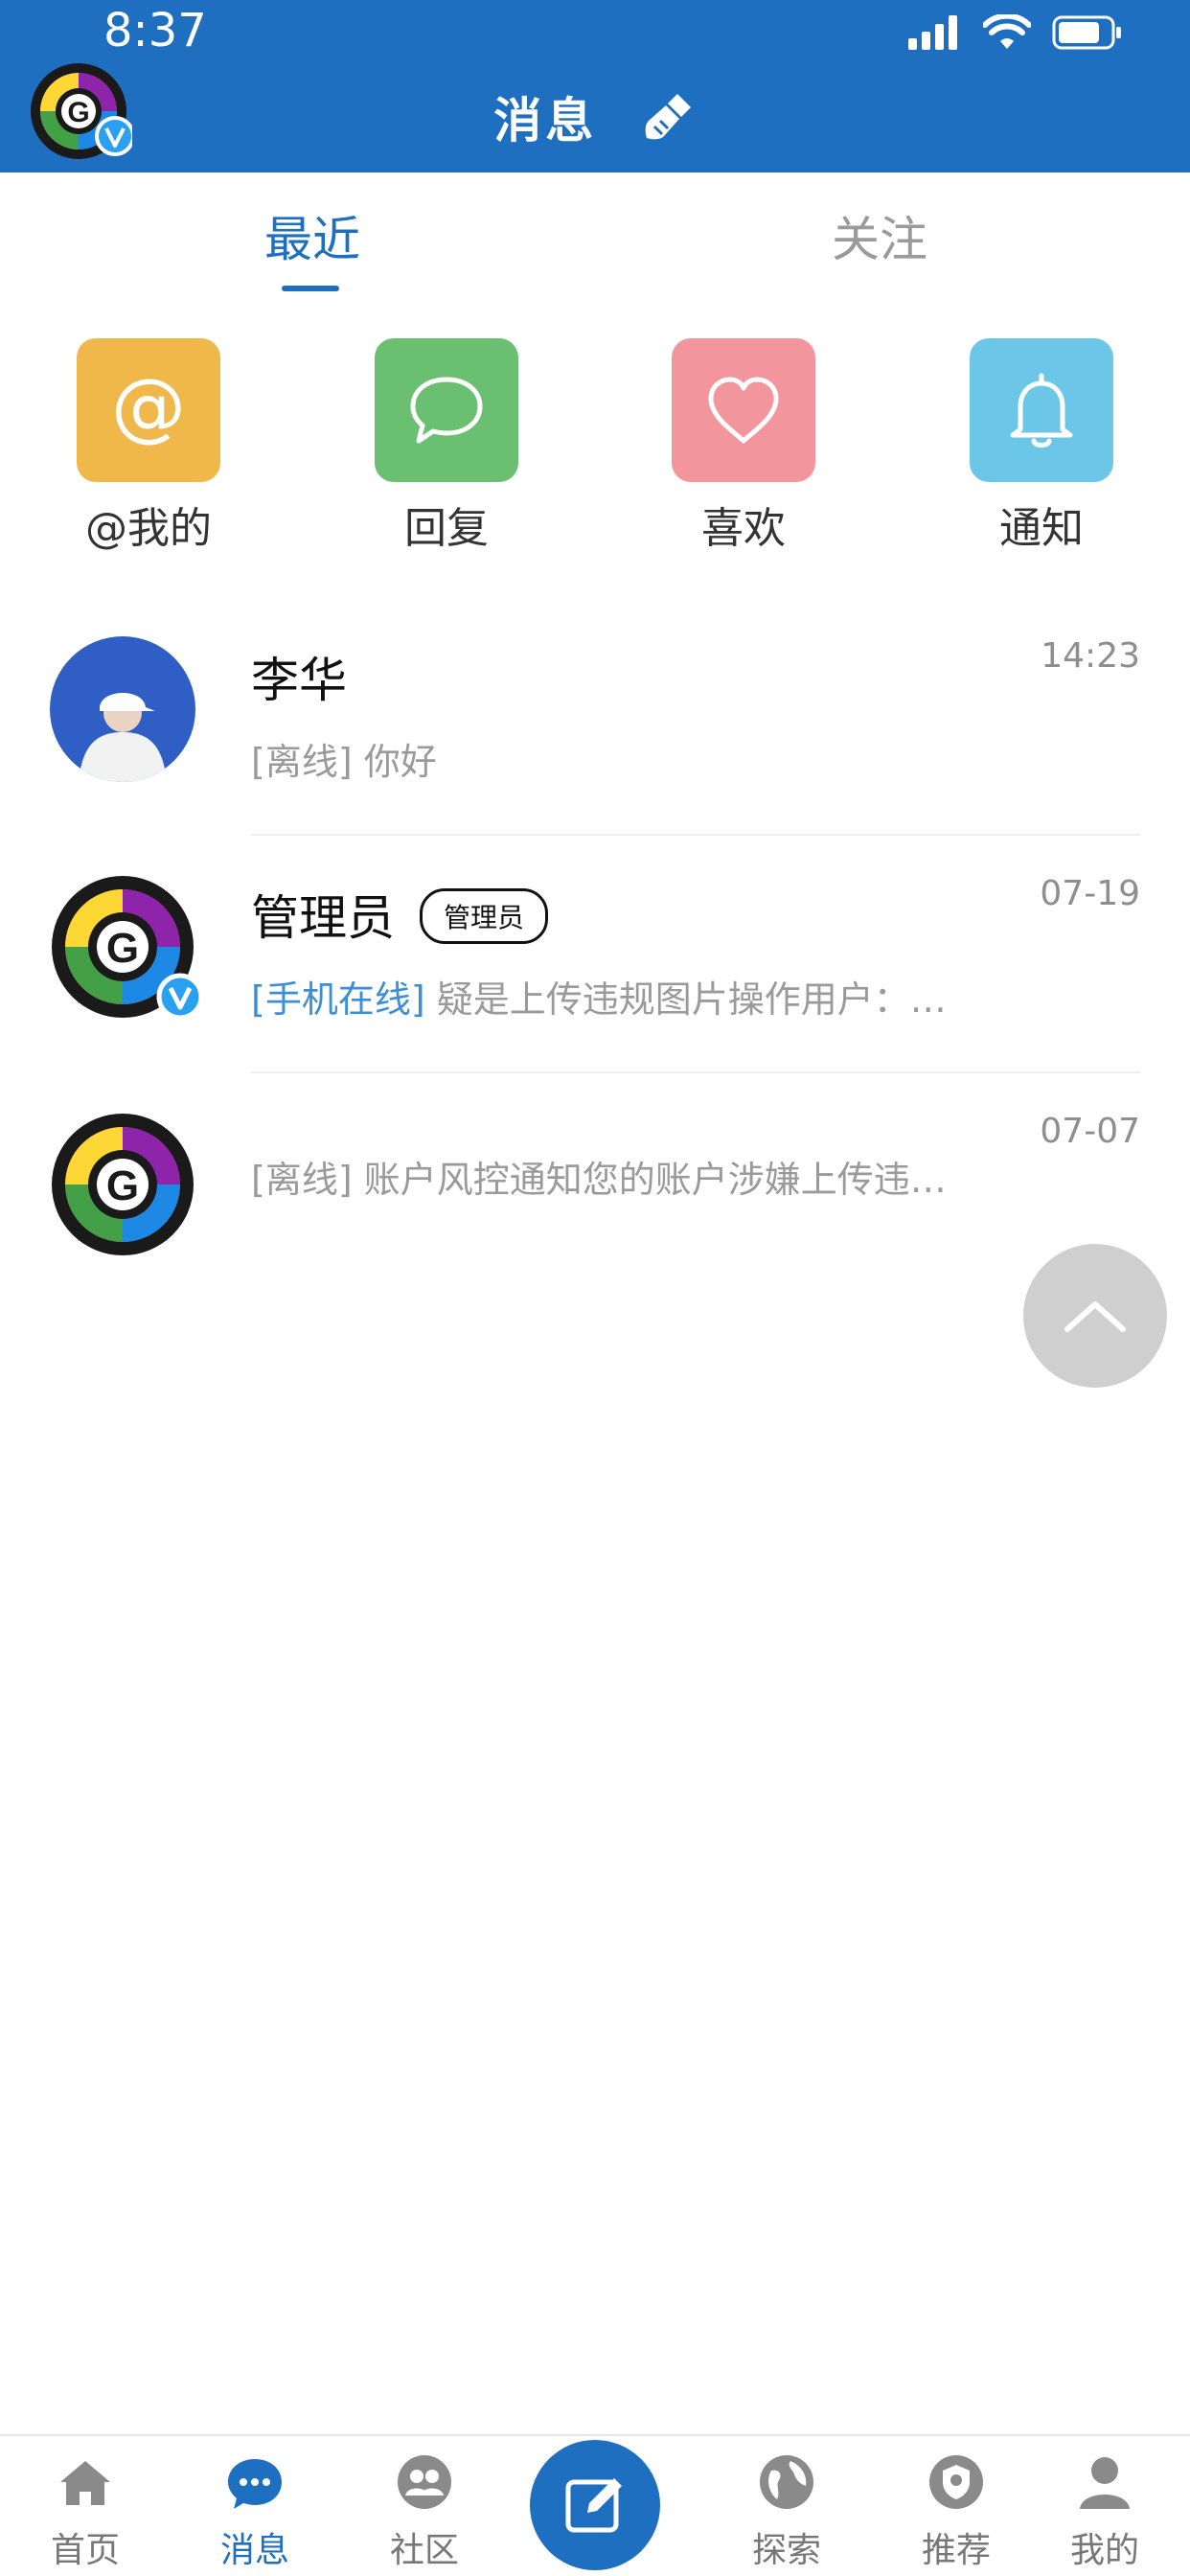  I want to click on chat-bubble-icon, so click(447, 410).